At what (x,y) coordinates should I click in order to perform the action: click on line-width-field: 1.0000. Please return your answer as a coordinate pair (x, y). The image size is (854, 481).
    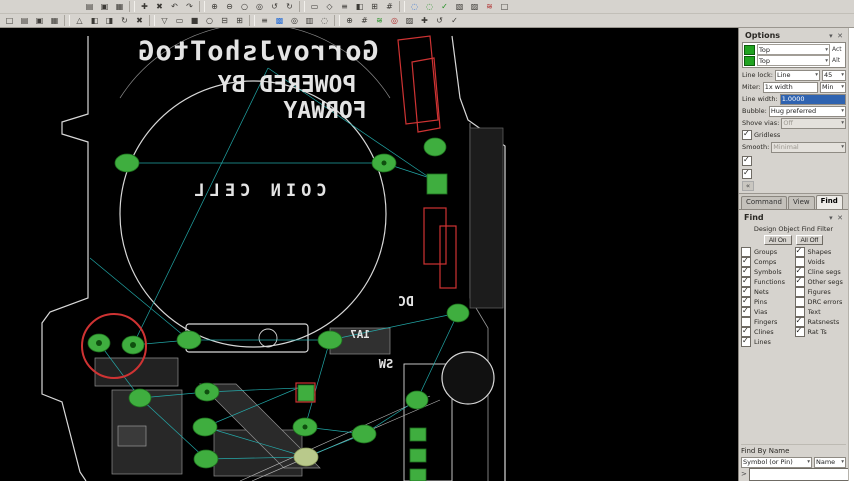
    Looking at the image, I should click on (812, 99).